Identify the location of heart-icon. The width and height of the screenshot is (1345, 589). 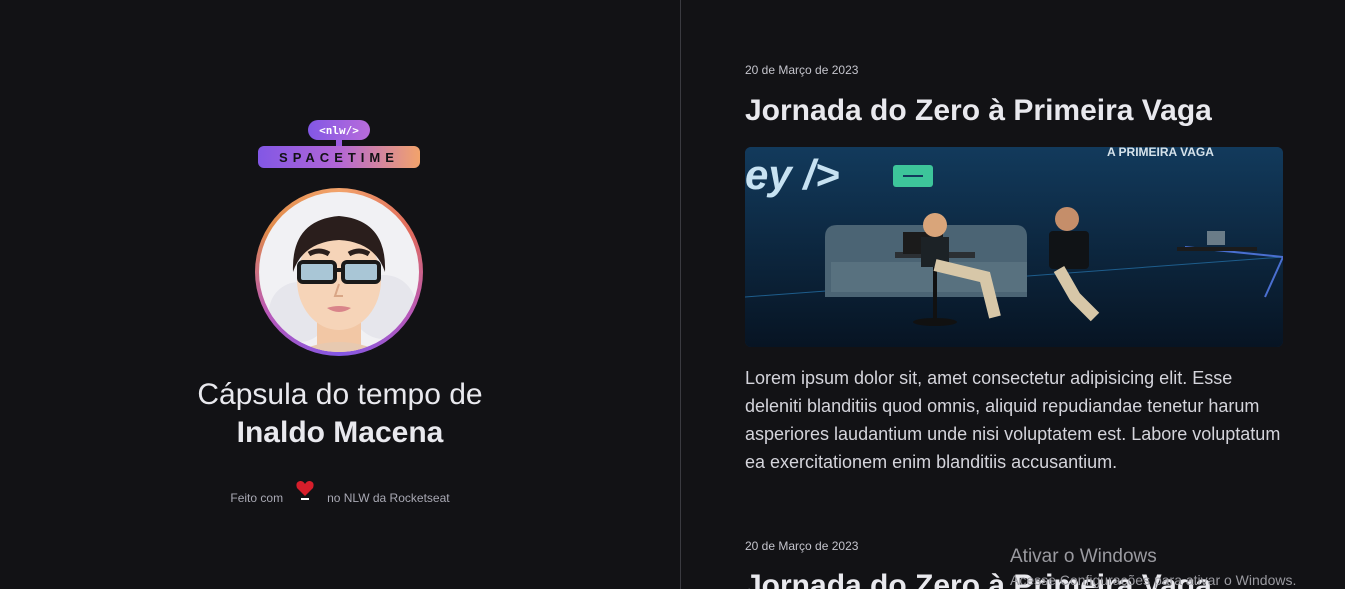
(305, 492).